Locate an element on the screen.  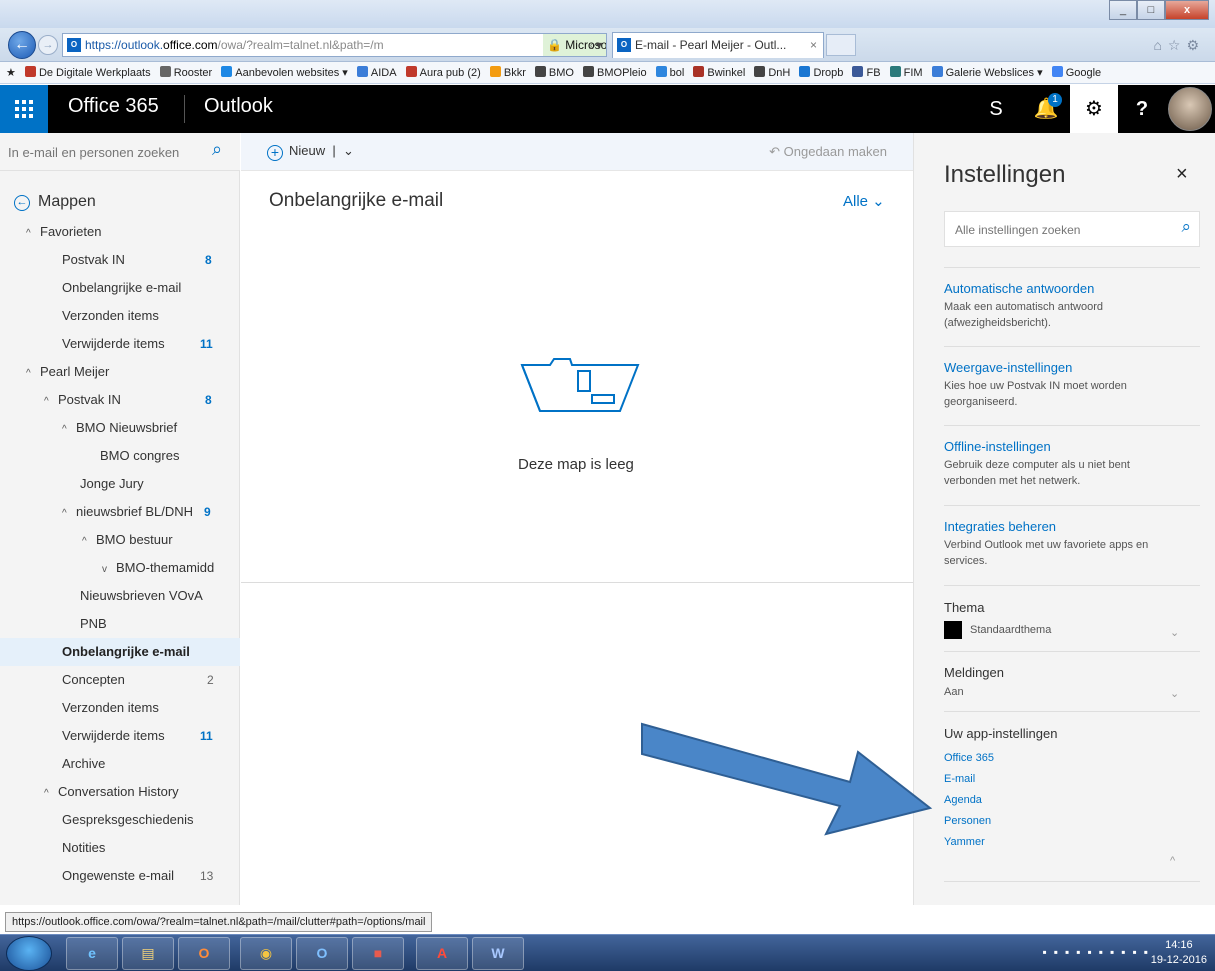
word-icon: W is located at coordinates (498, 953).